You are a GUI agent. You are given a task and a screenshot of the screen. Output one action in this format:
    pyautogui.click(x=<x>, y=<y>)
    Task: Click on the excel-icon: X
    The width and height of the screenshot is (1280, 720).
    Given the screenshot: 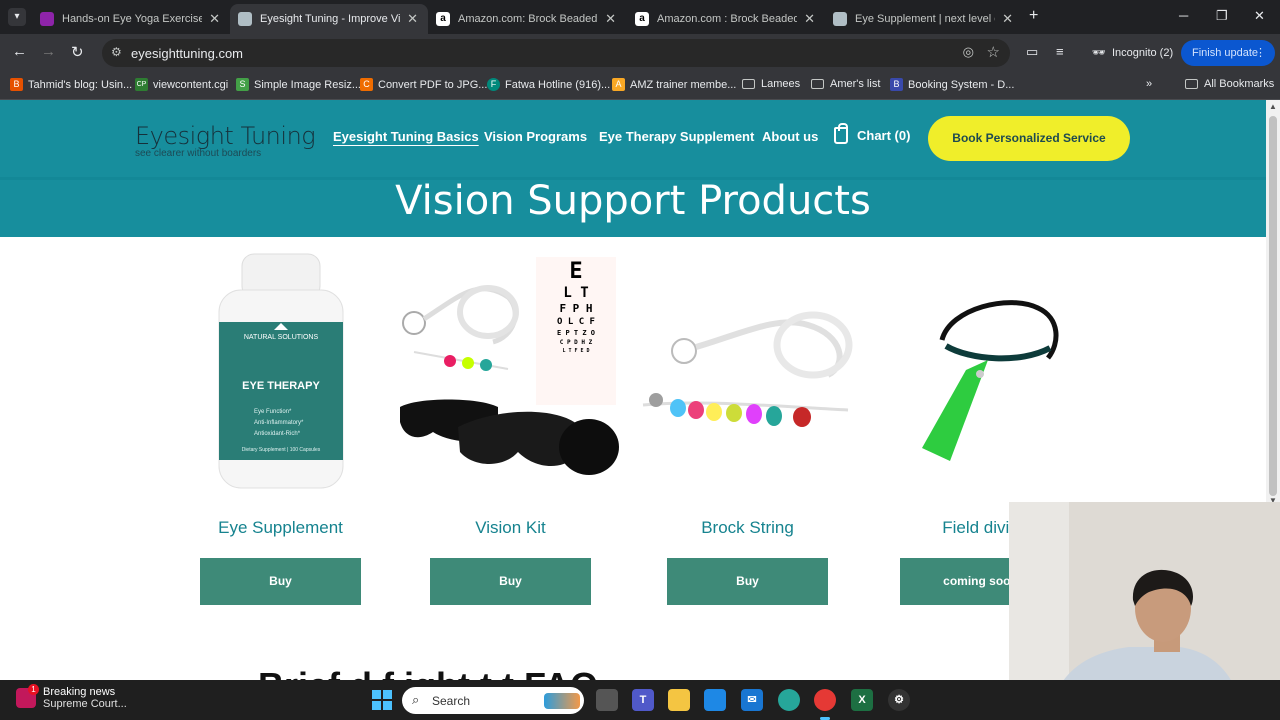 What is the action you would take?
    pyautogui.click(x=862, y=700)
    